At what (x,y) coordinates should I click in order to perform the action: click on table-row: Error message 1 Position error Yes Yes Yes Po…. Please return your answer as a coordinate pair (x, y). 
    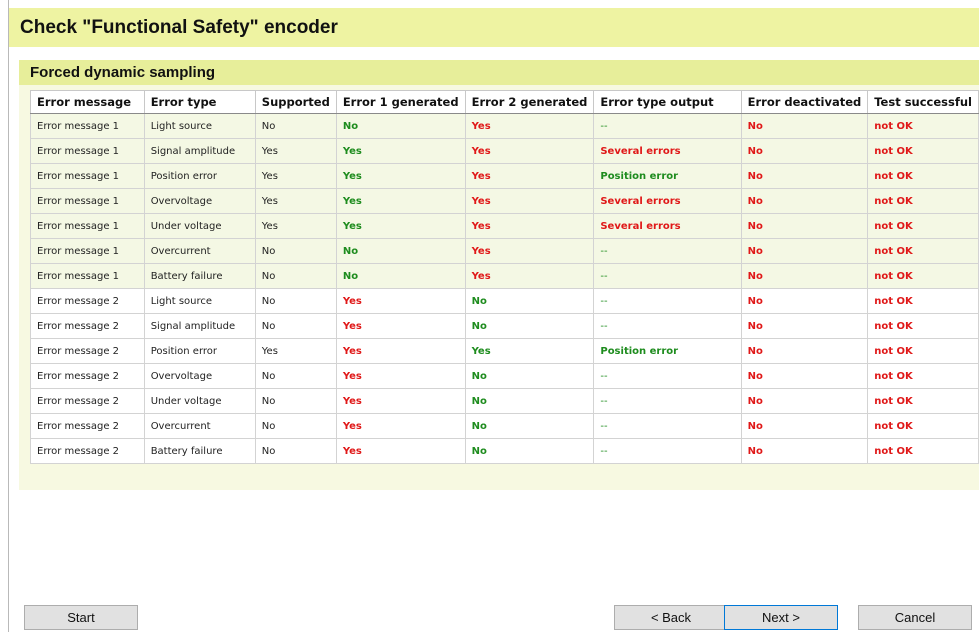
    Looking at the image, I should click on (504, 176).